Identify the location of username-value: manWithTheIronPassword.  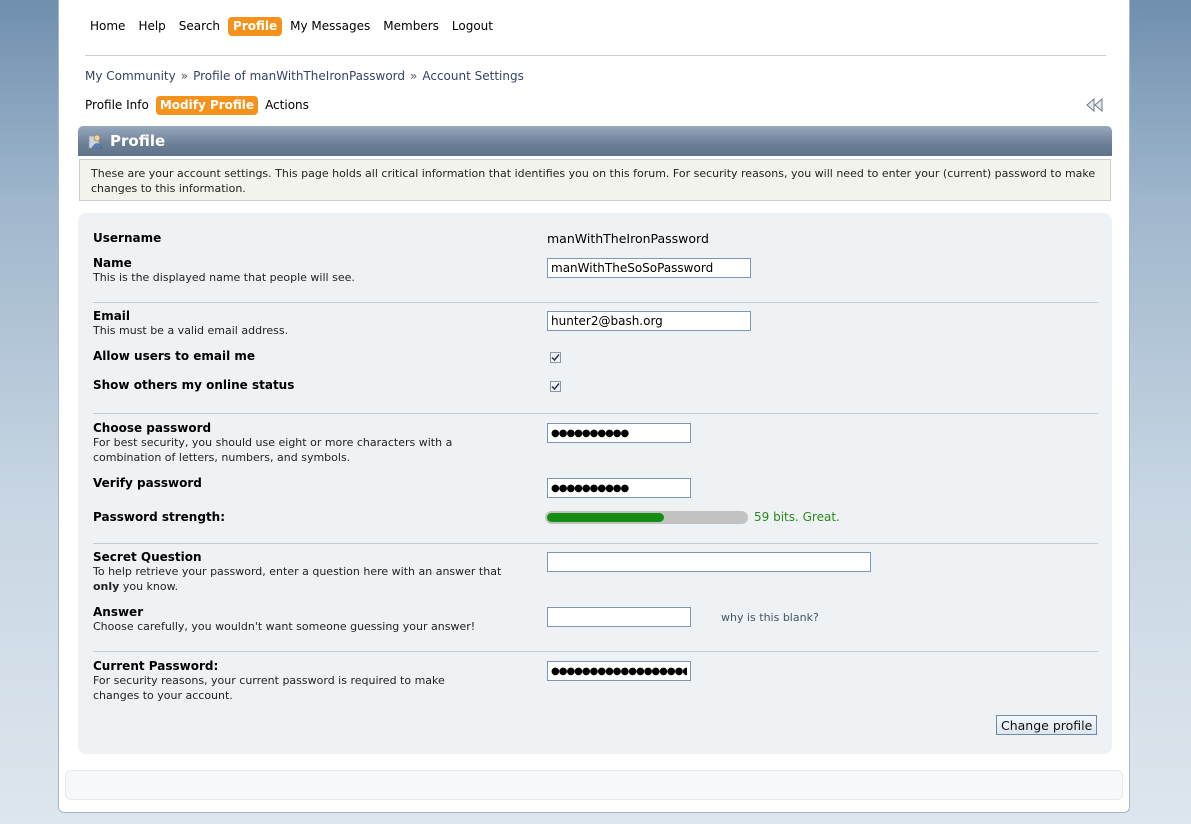
(628, 238).